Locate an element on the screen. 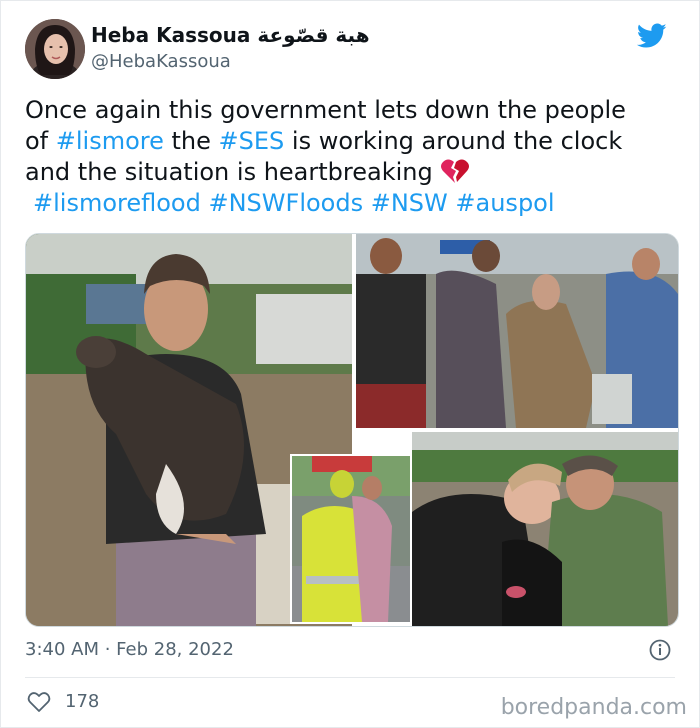 Image resolution: width=700 pixels, height=728 pixels. avatar is located at coordinates (55, 49).